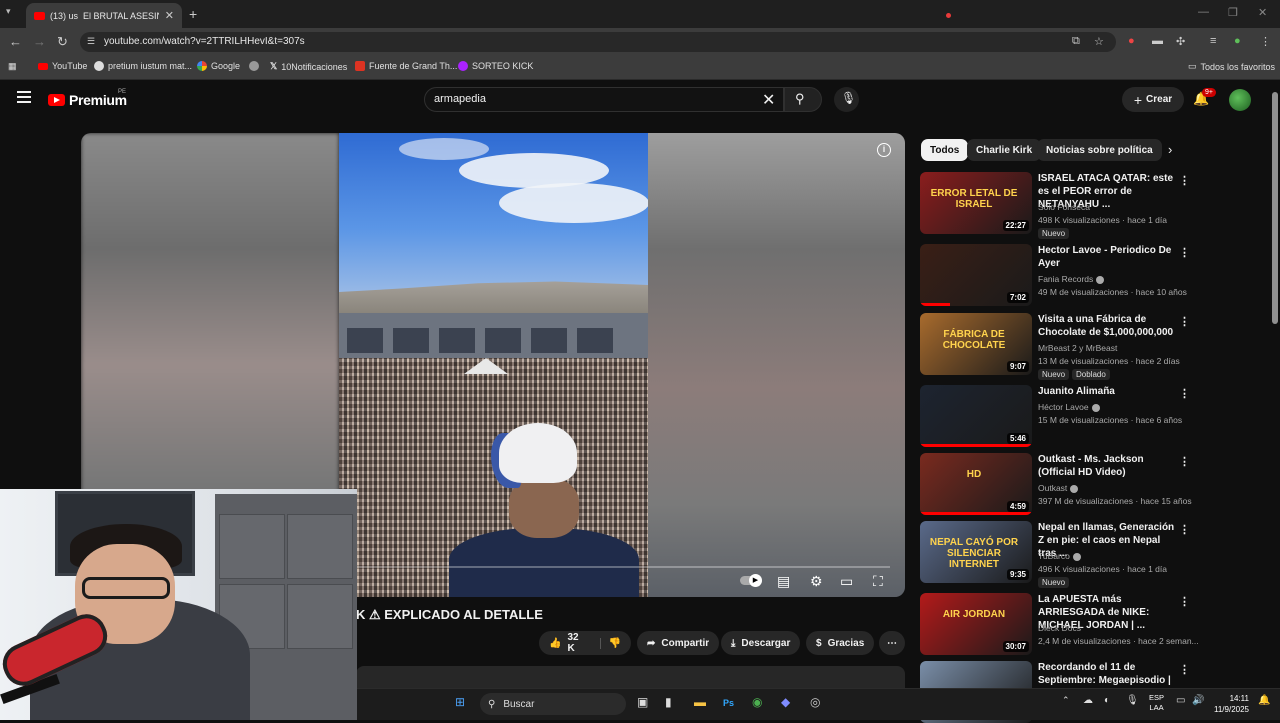 The image size is (1280, 723). Describe the element at coordinates (218, 66) in the screenshot. I see `bookmark-google: Google` at that location.